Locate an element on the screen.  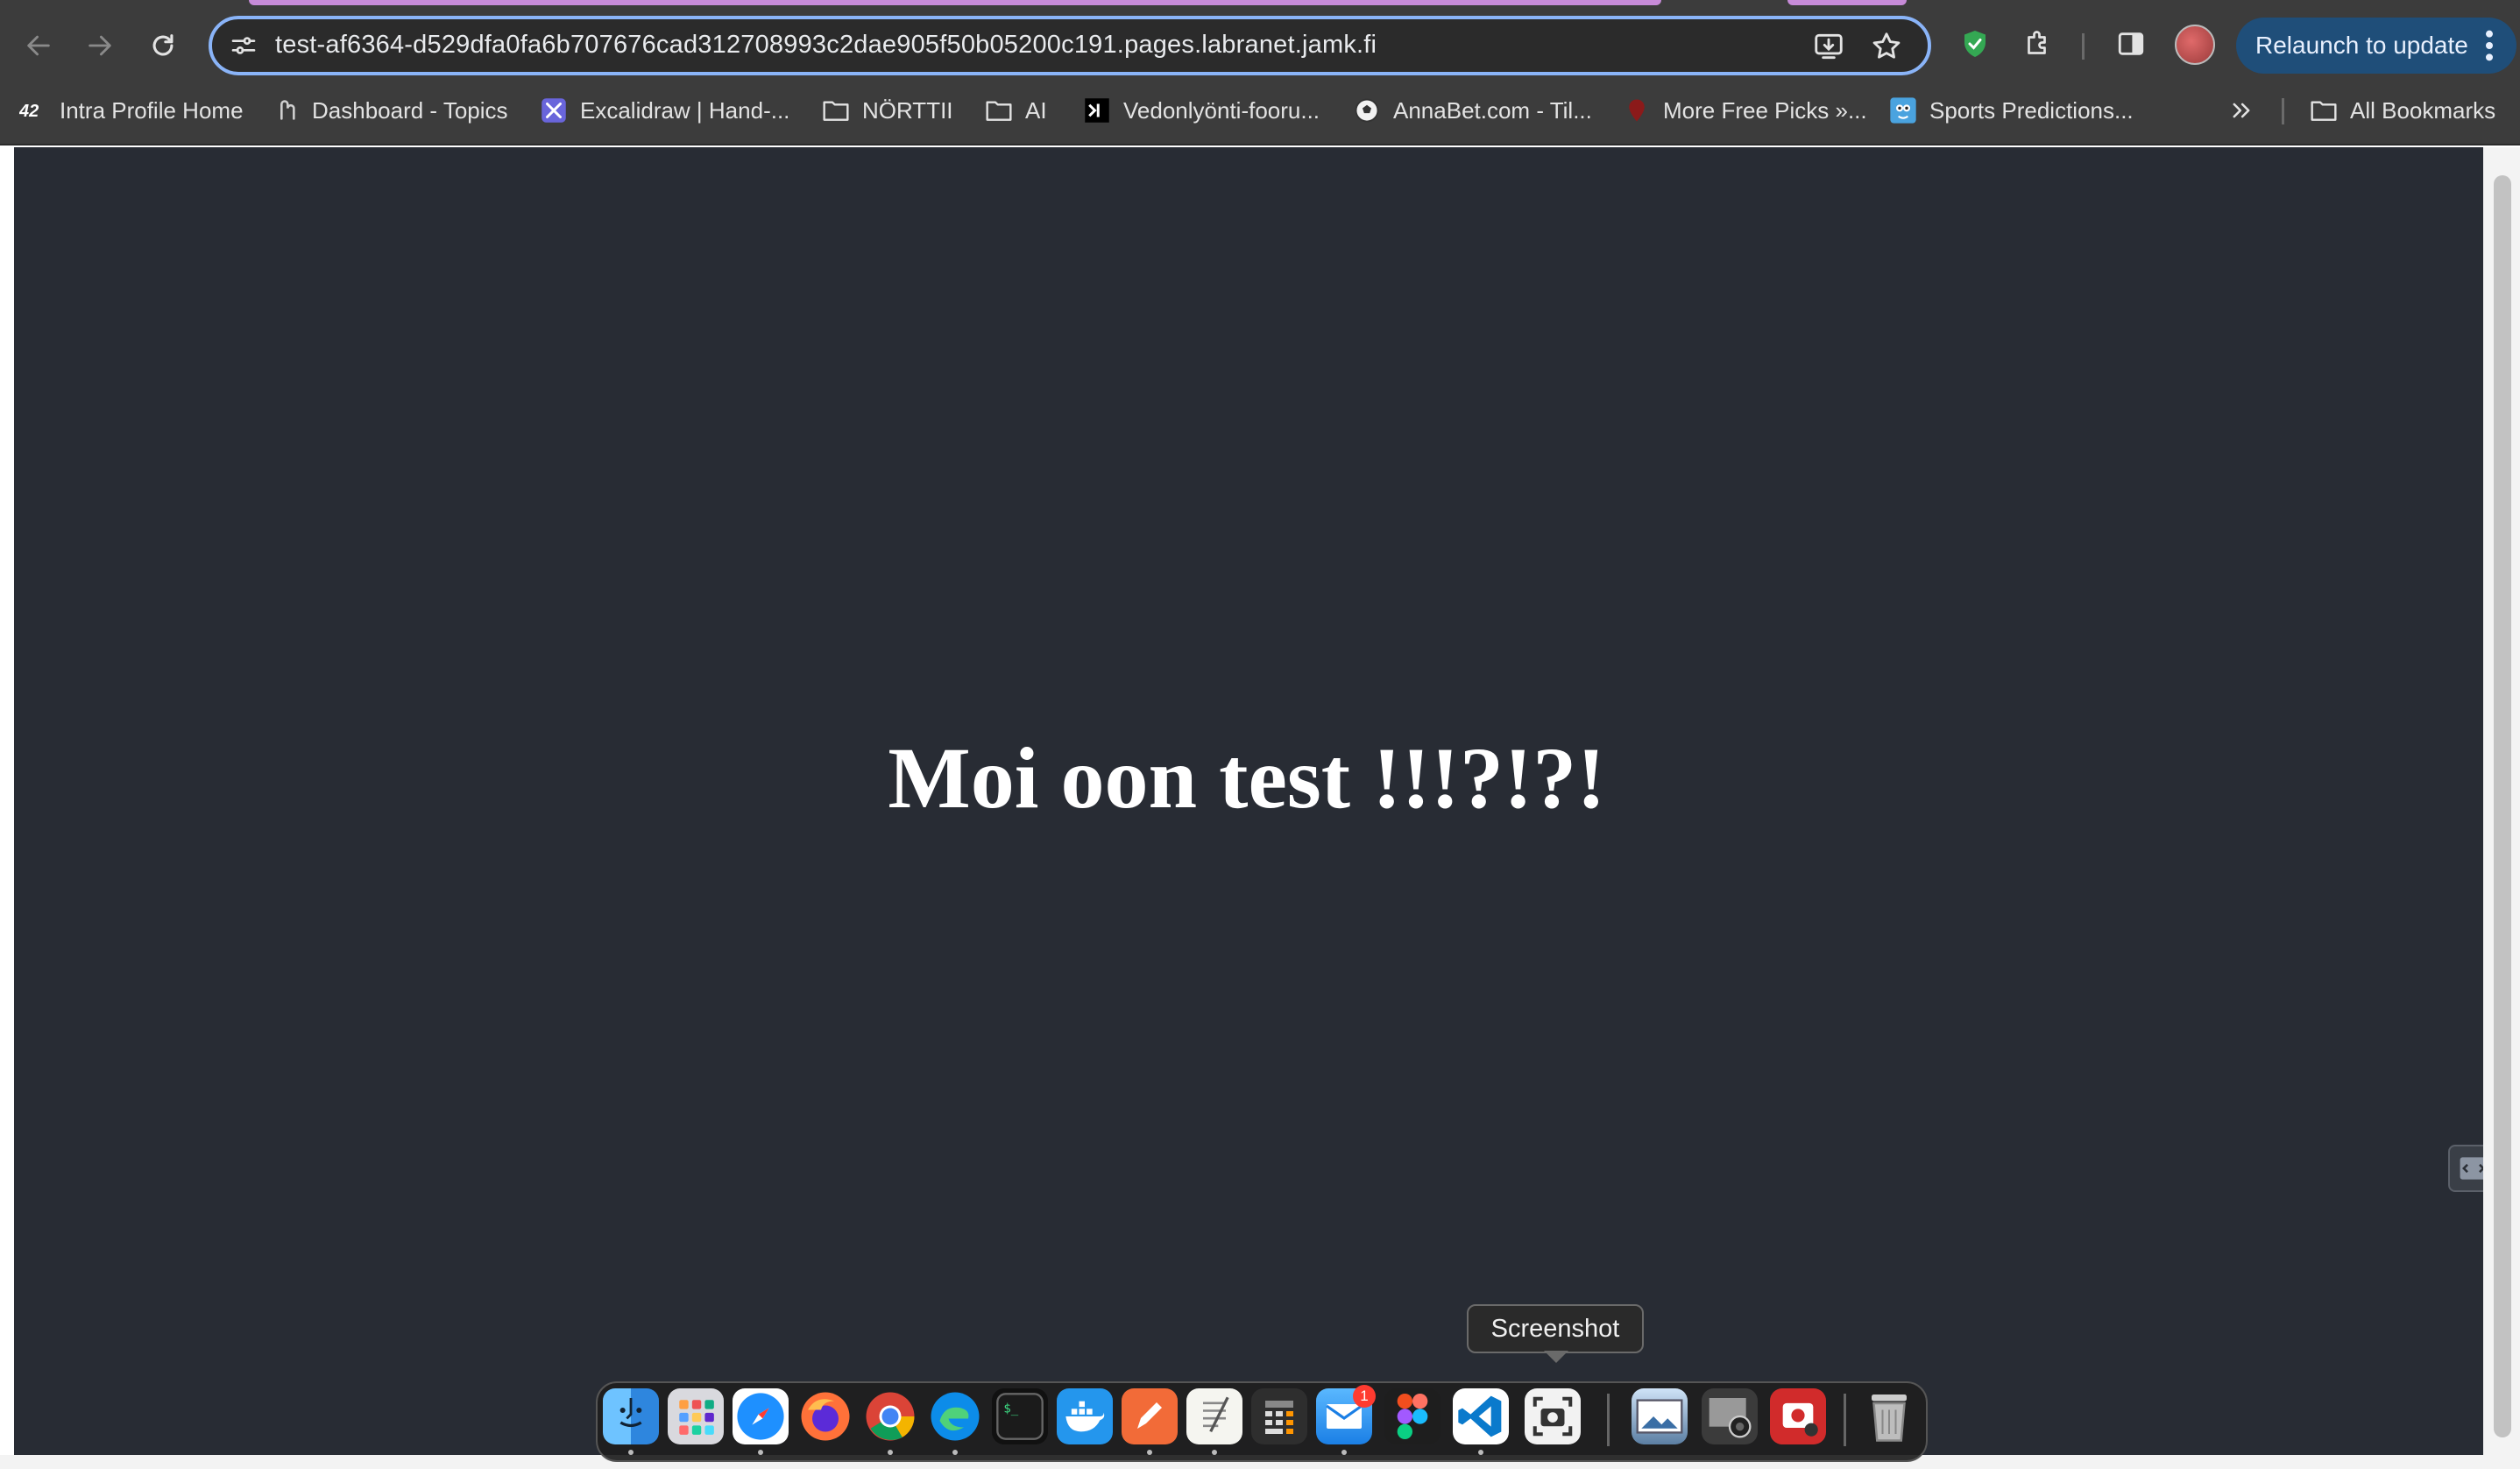
screenshot-camera-icon is located at coordinates (1553, 1416).